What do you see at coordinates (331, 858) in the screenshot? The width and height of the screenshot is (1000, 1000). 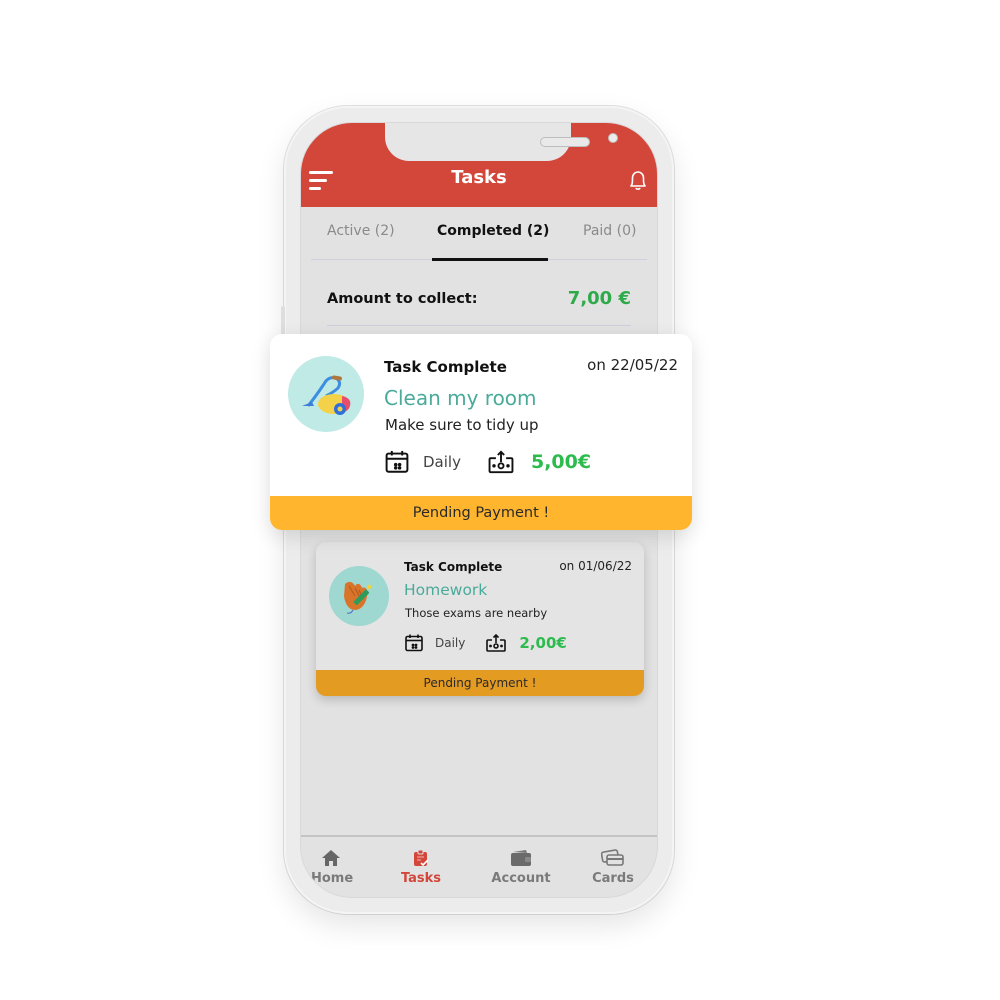 I see `home-icon` at bounding box center [331, 858].